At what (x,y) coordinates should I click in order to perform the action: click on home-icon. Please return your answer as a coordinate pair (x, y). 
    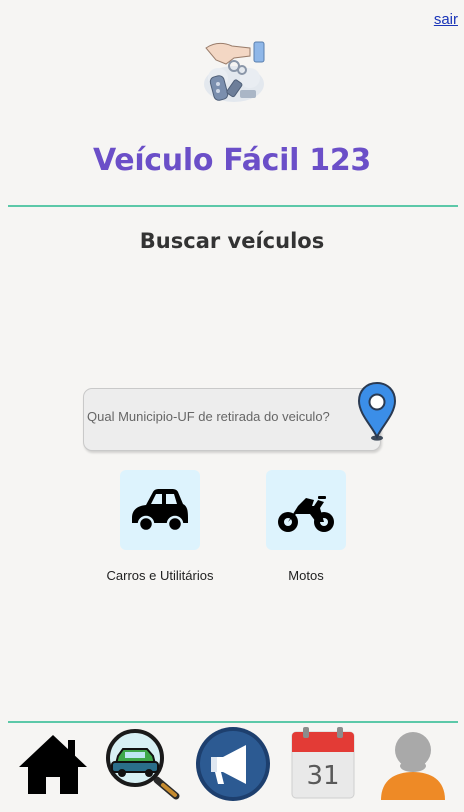
    Looking at the image, I should click on (53, 764).